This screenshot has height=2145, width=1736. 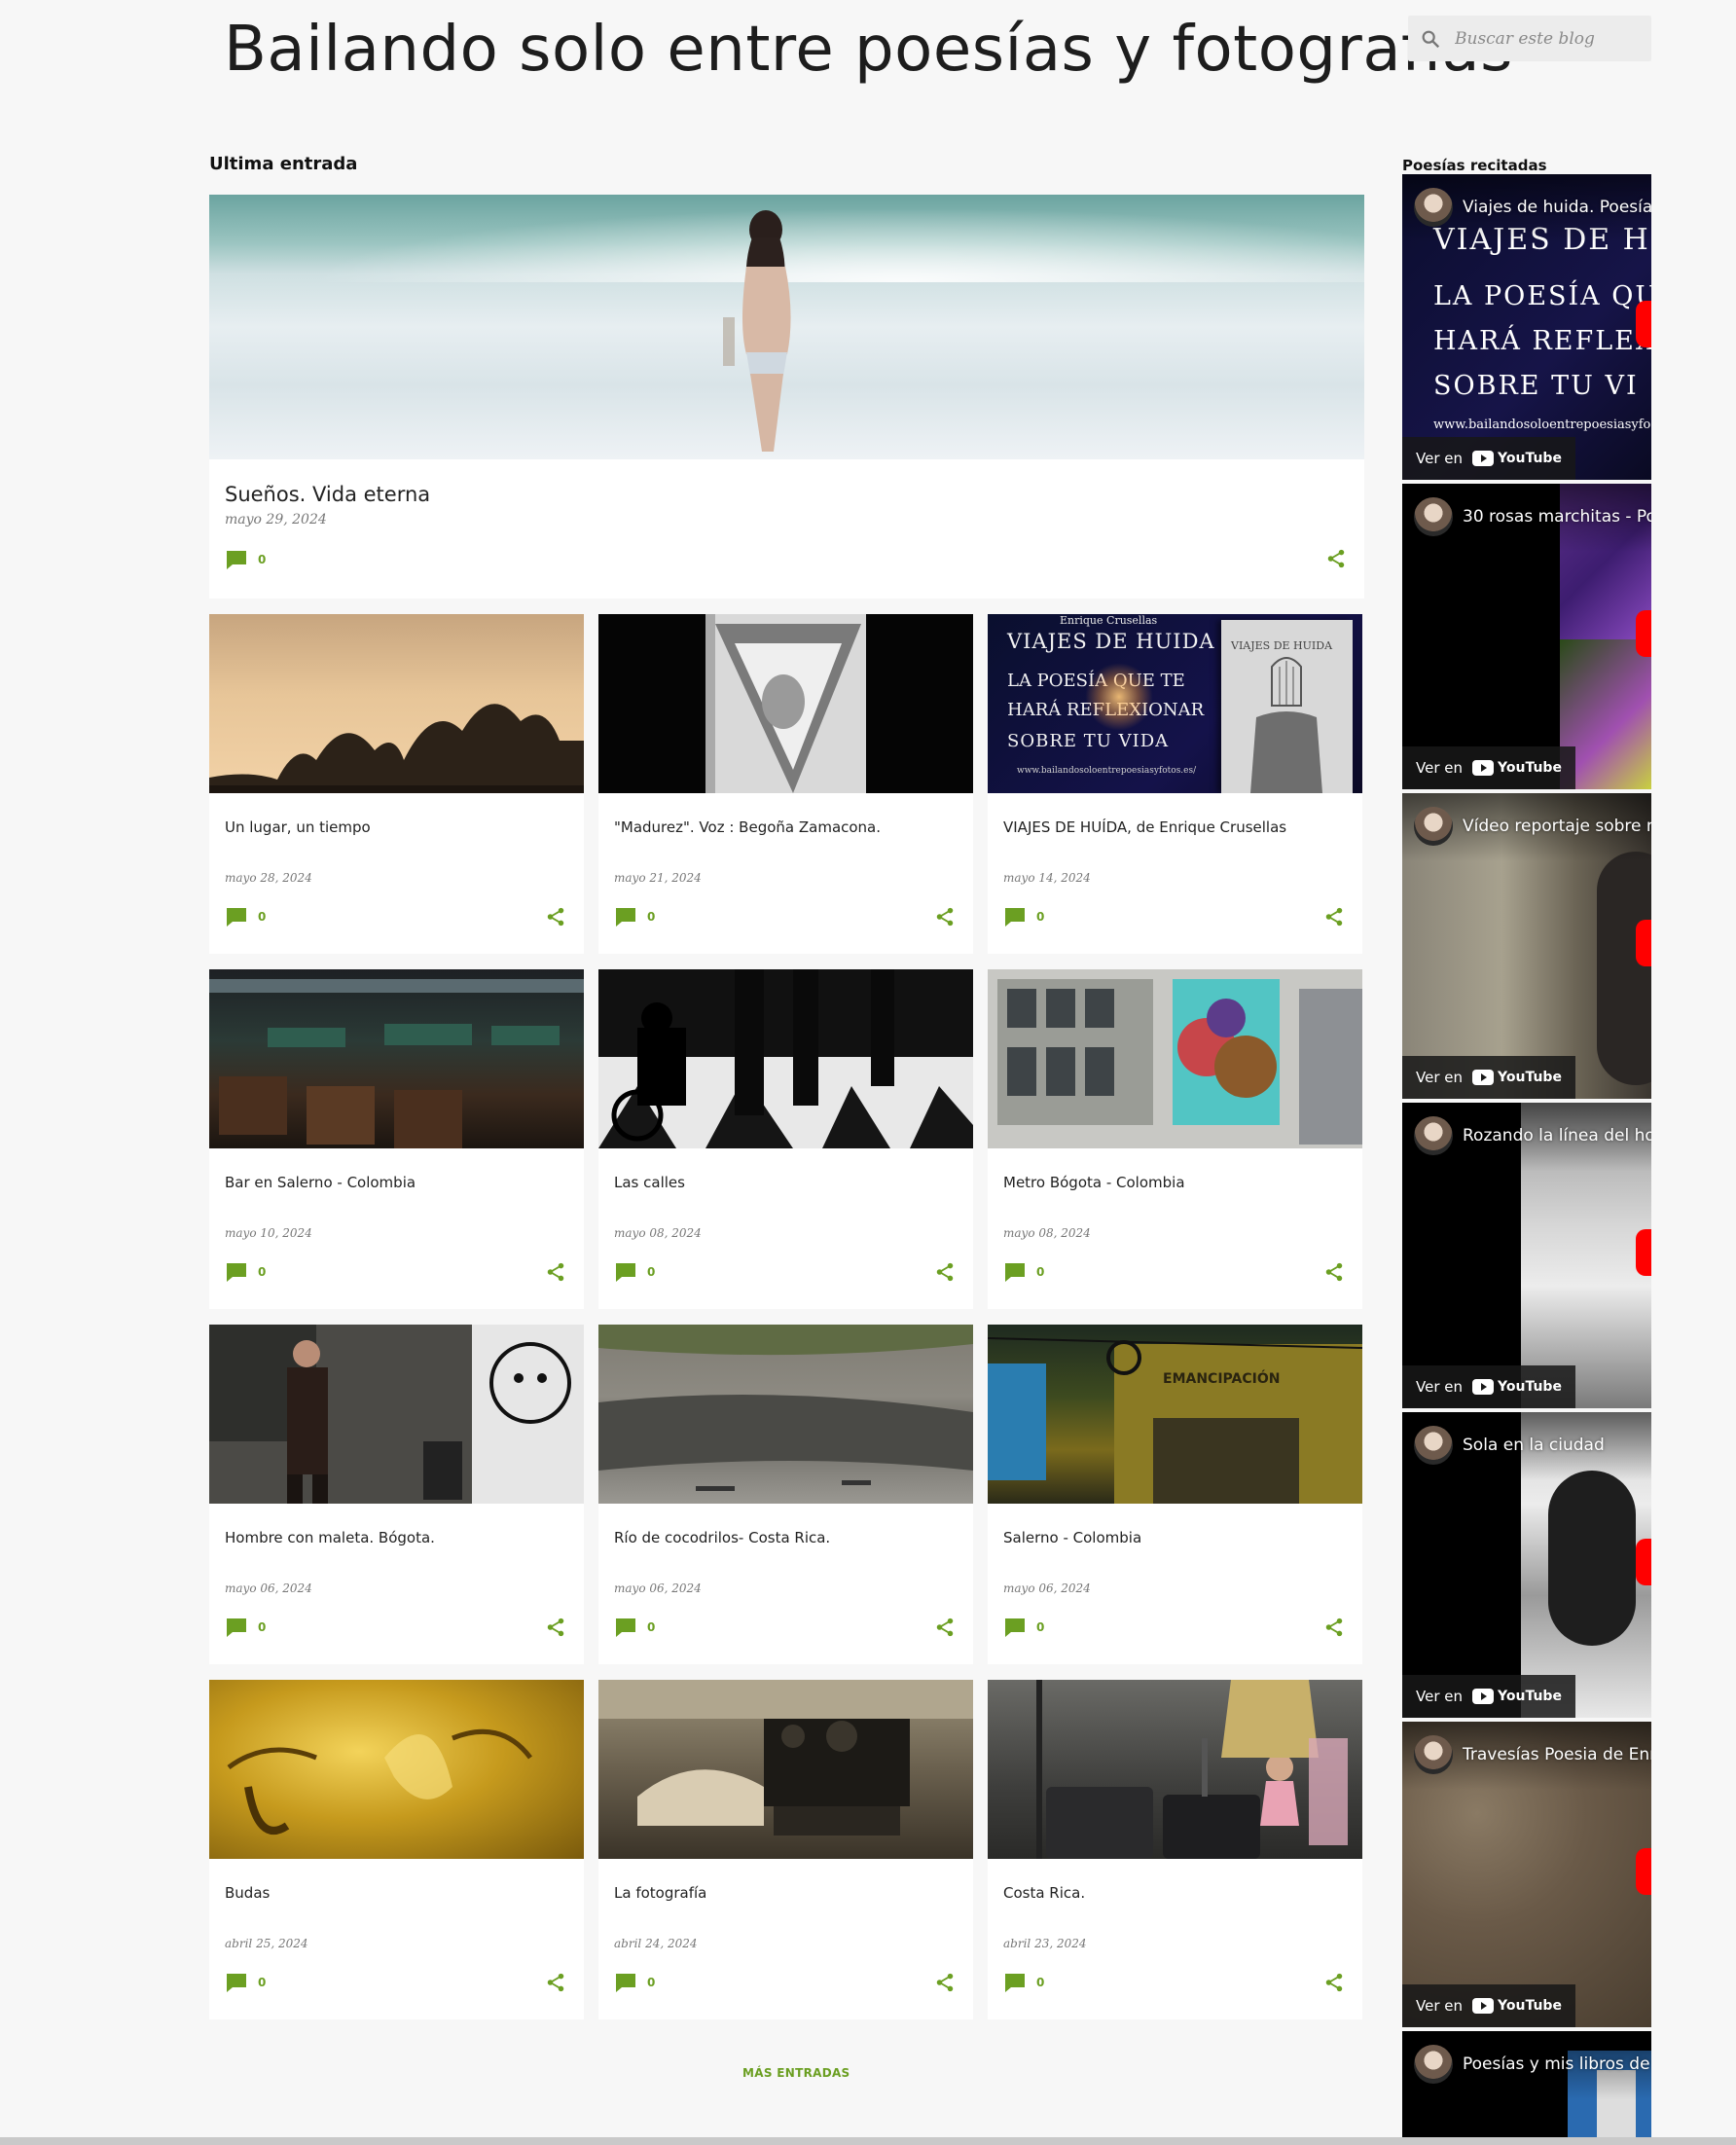 I want to click on featured-post-date: mayo 29, 2024, so click(x=276, y=519).